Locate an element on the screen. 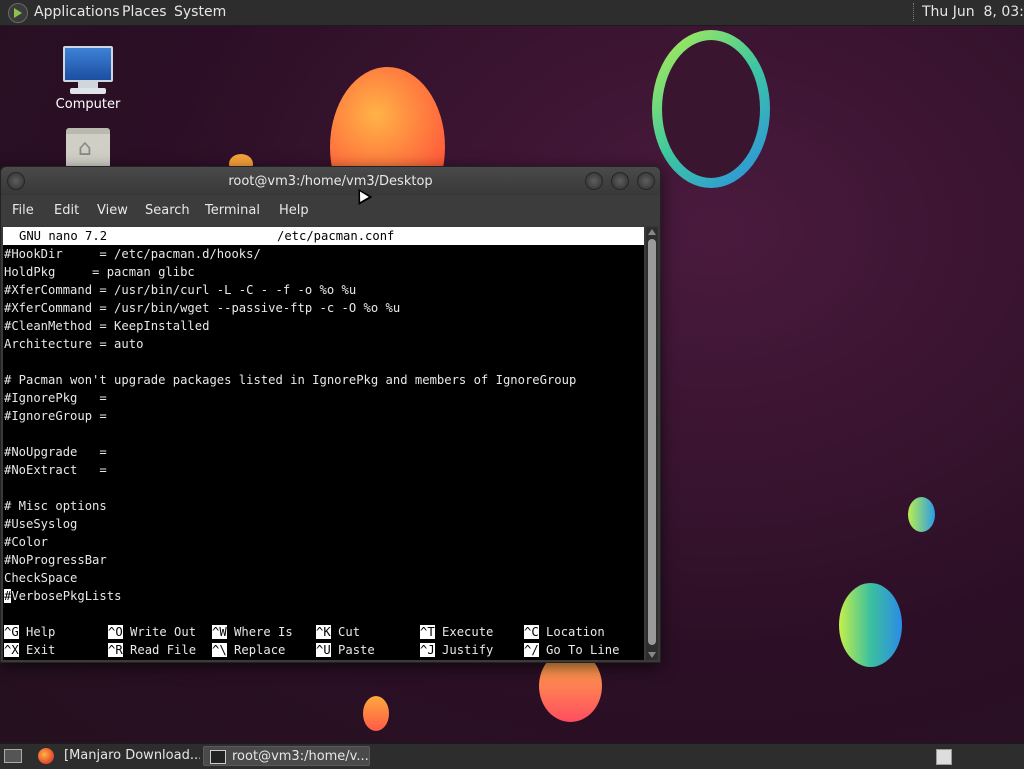 This screenshot has width=1024, height=769. gradient-ring is located at coordinates (711, 109).